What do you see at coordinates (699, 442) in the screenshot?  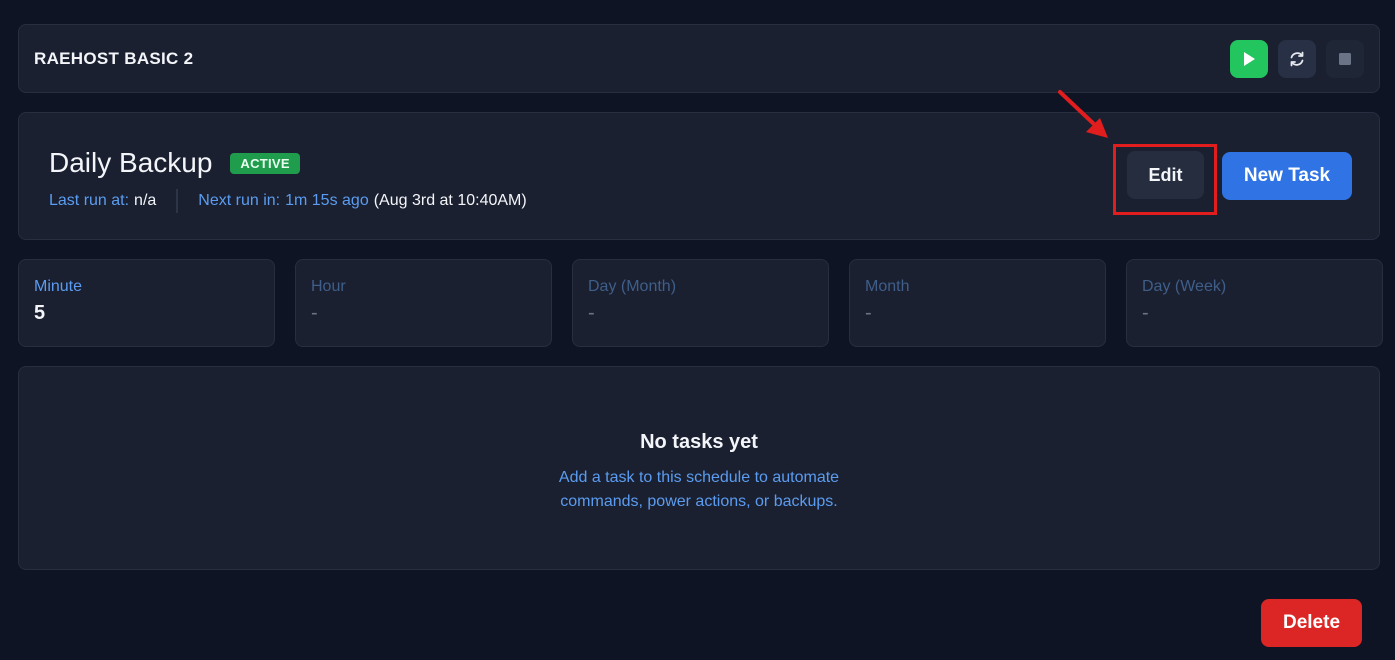 I see `empty-title: No tasks yet` at bounding box center [699, 442].